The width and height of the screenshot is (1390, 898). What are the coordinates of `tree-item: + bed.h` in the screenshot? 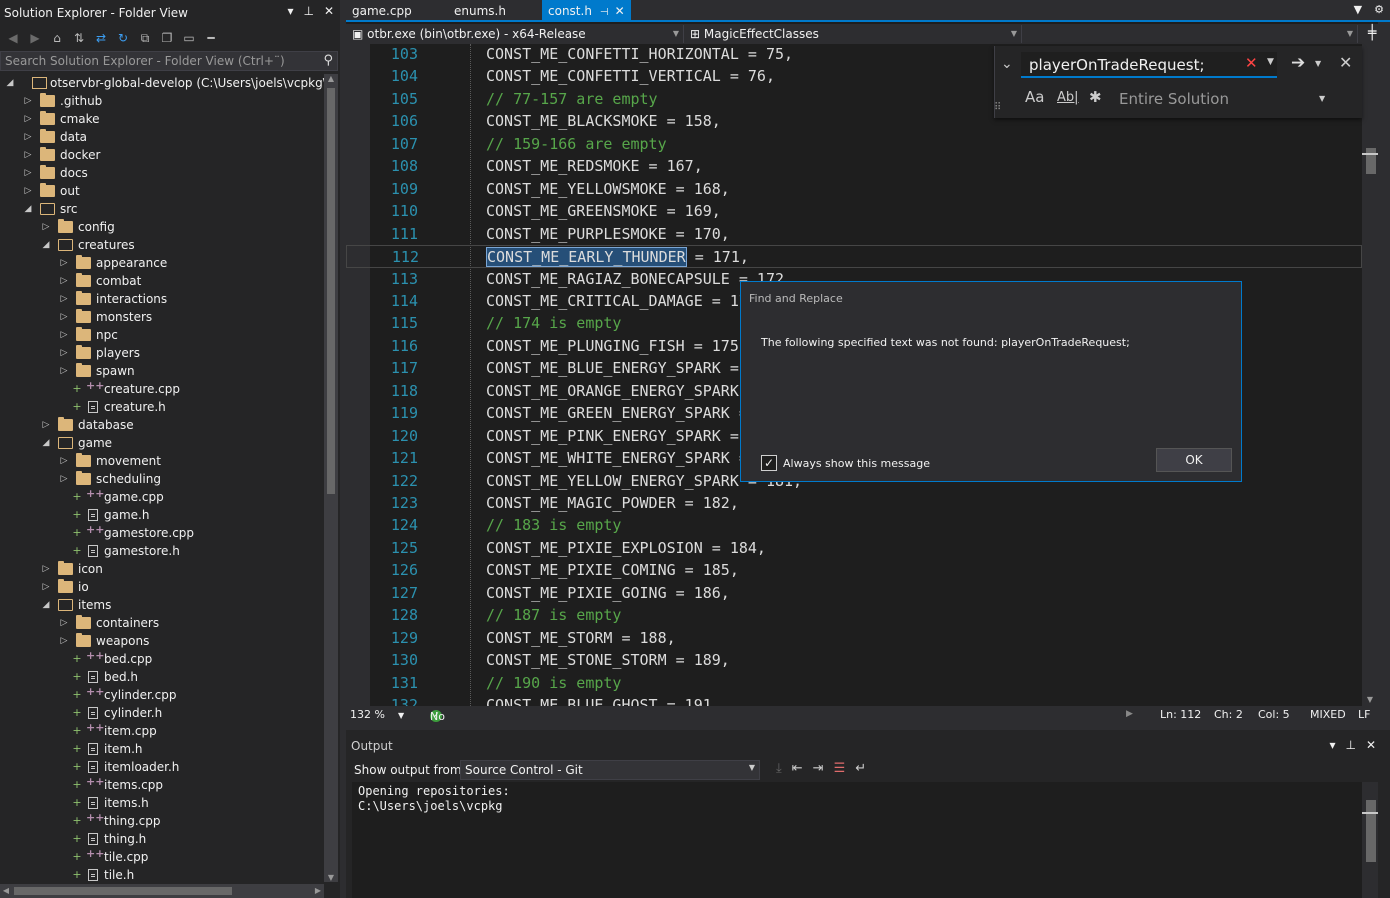 It's located at (162, 677).